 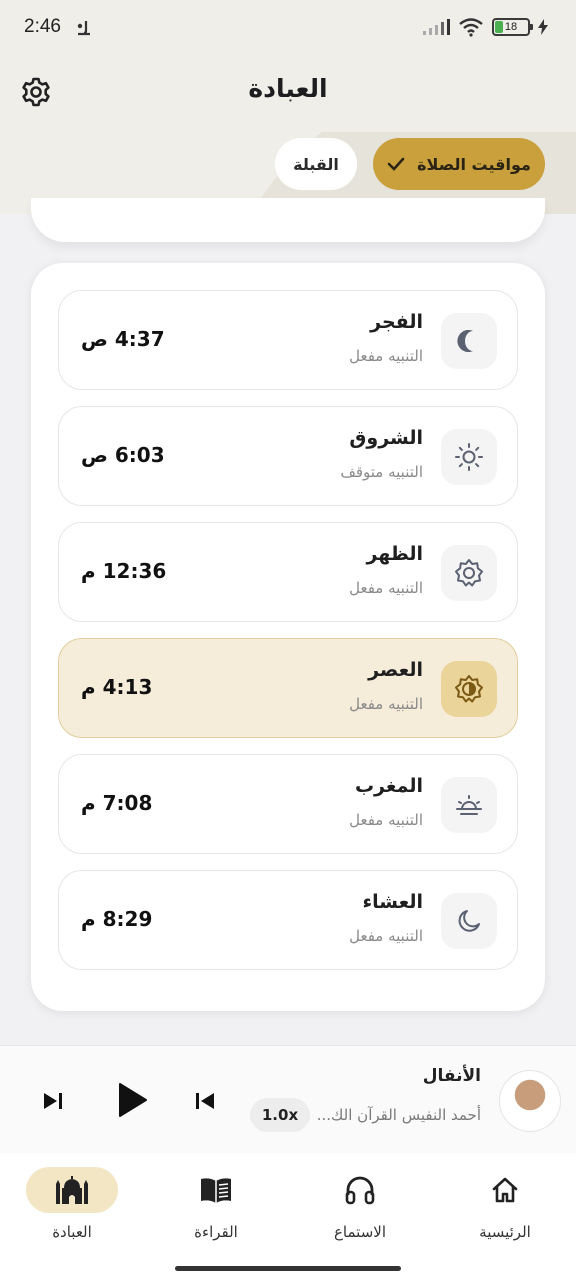 What do you see at coordinates (117, 803) in the screenshot?
I see `prayer-time: 7:08 م` at bounding box center [117, 803].